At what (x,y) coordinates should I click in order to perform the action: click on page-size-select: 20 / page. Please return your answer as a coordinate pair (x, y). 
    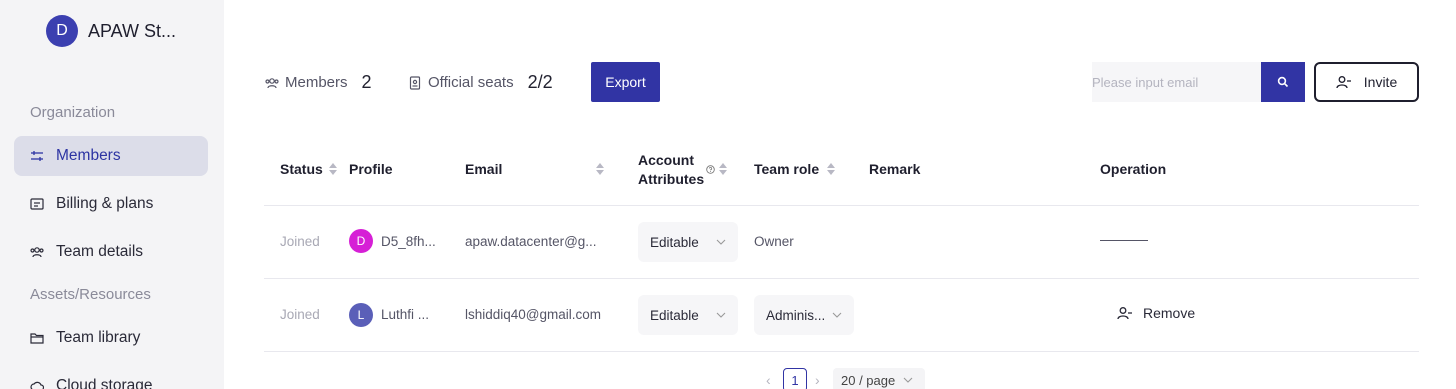
    Looking at the image, I should click on (879, 378).